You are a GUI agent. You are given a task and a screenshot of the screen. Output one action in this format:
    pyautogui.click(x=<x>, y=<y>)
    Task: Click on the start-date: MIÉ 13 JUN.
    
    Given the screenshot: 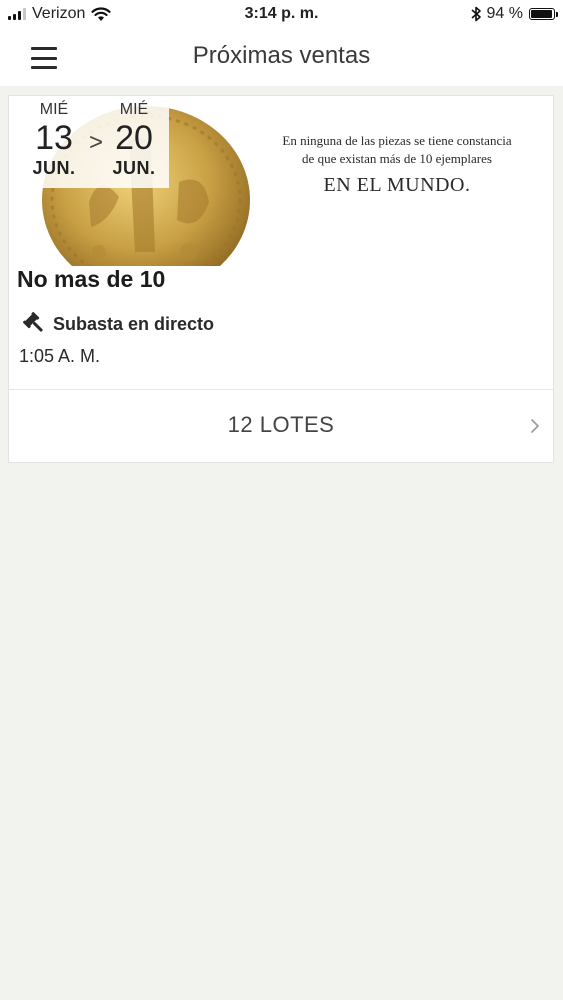 What is the action you would take?
    pyautogui.click(x=54, y=140)
    